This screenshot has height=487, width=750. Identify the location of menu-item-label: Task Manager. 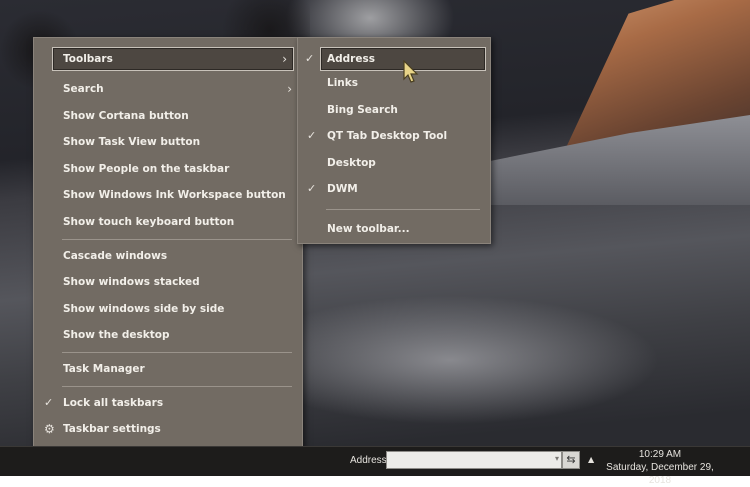
(104, 368).